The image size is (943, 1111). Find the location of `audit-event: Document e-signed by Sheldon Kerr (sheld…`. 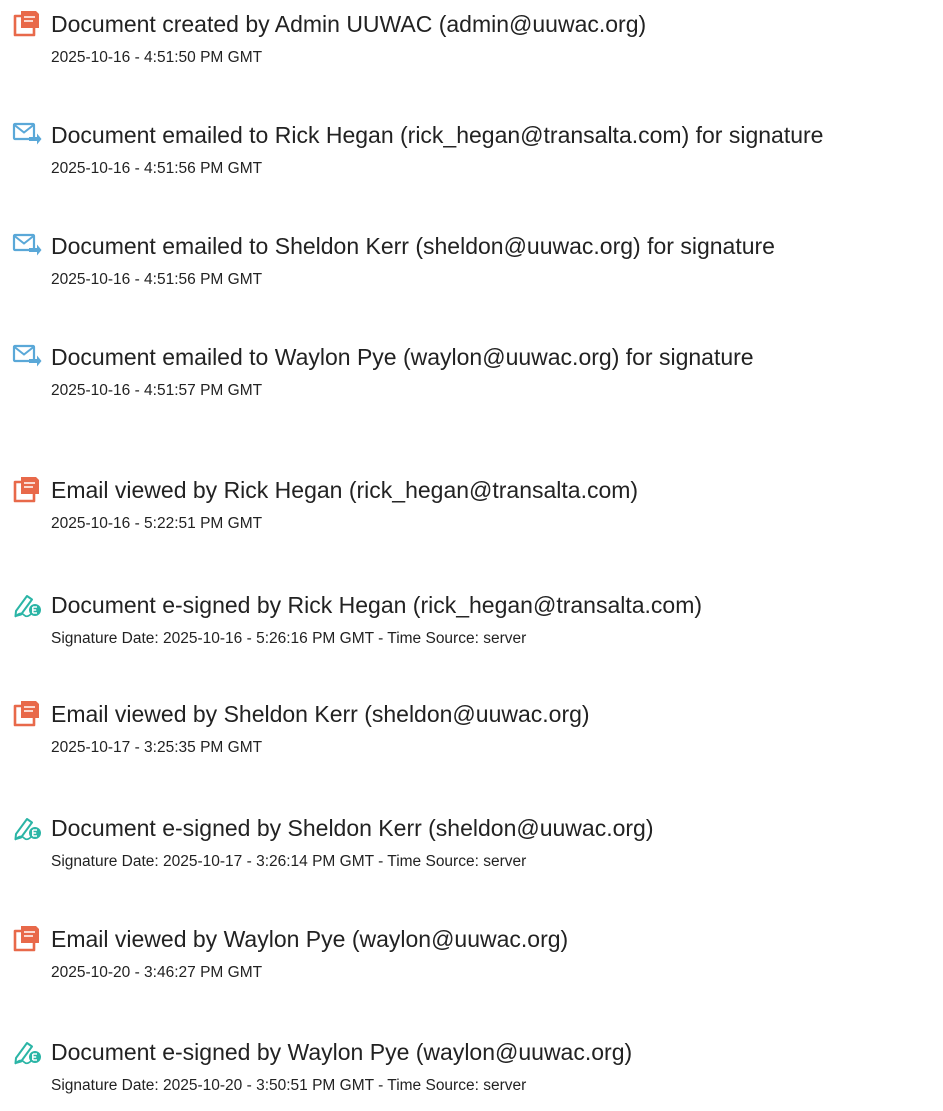

audit-event: Document e-signed by Sheldon Kerr (sheld… is located at coordinates (471, 844).